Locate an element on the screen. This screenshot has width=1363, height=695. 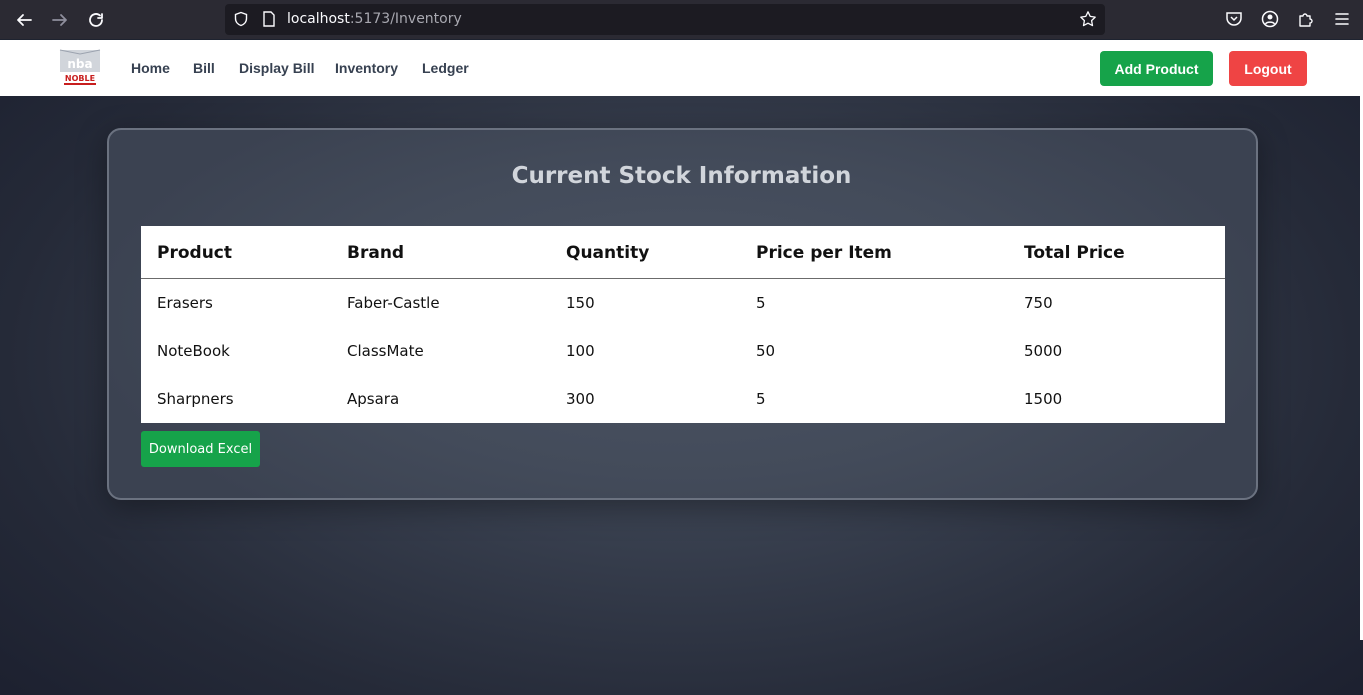
svg-text: nba is located at coordinates (79, 64).